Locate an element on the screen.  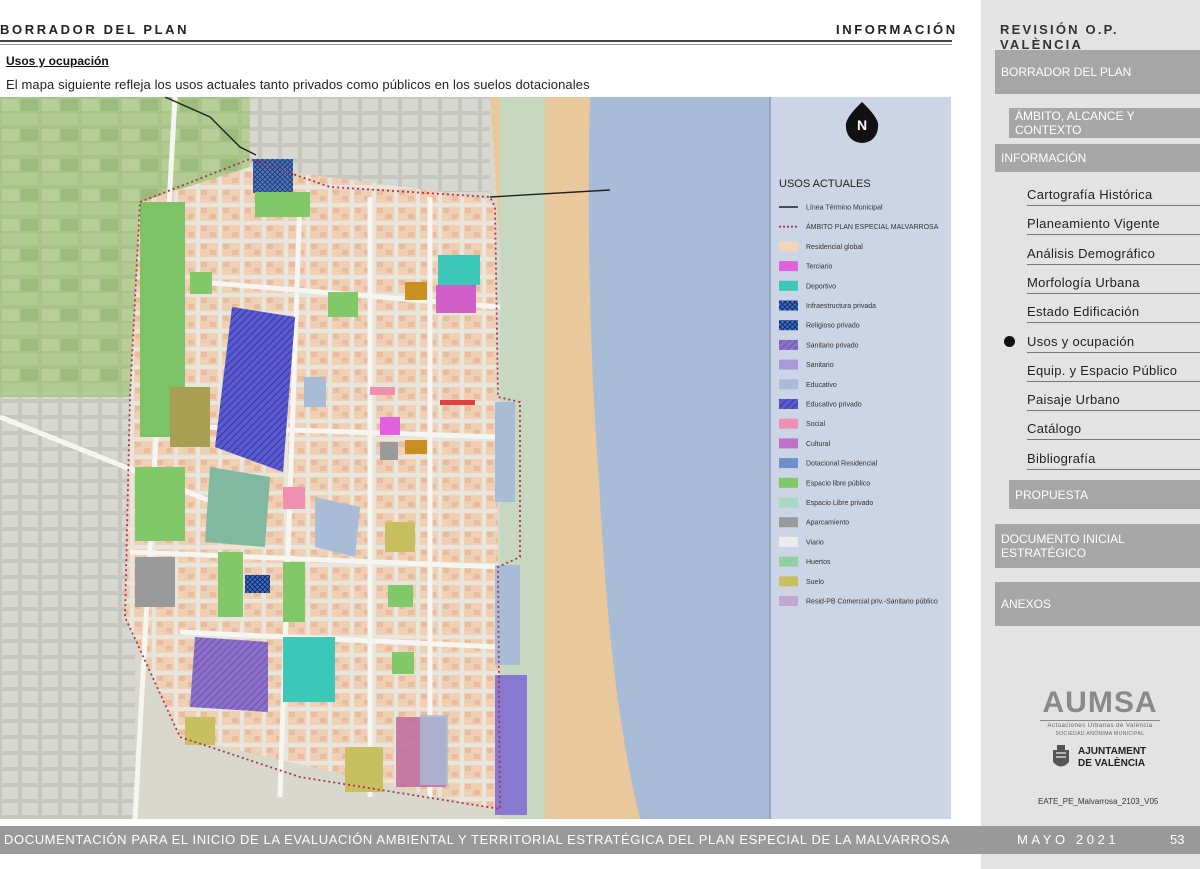
legend-label: Sanitario is located at coordinates (820, 365).